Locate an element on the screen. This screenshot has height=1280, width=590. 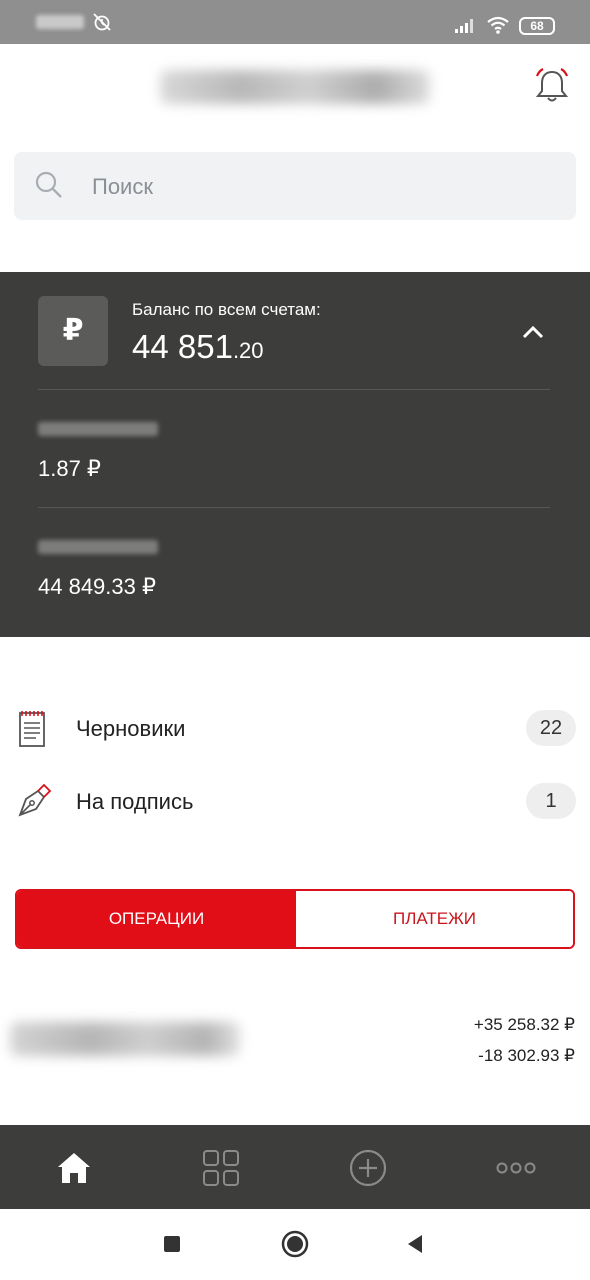
more-icon is located at coordinates (516, 1168).